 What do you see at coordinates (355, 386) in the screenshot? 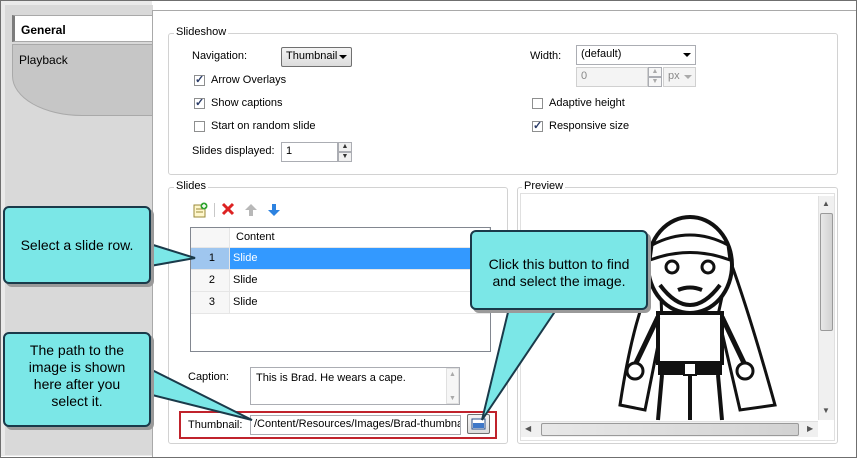
I see `caption-textarea: This is Brad. He wears a cape.` at bounding box center [355, 386].